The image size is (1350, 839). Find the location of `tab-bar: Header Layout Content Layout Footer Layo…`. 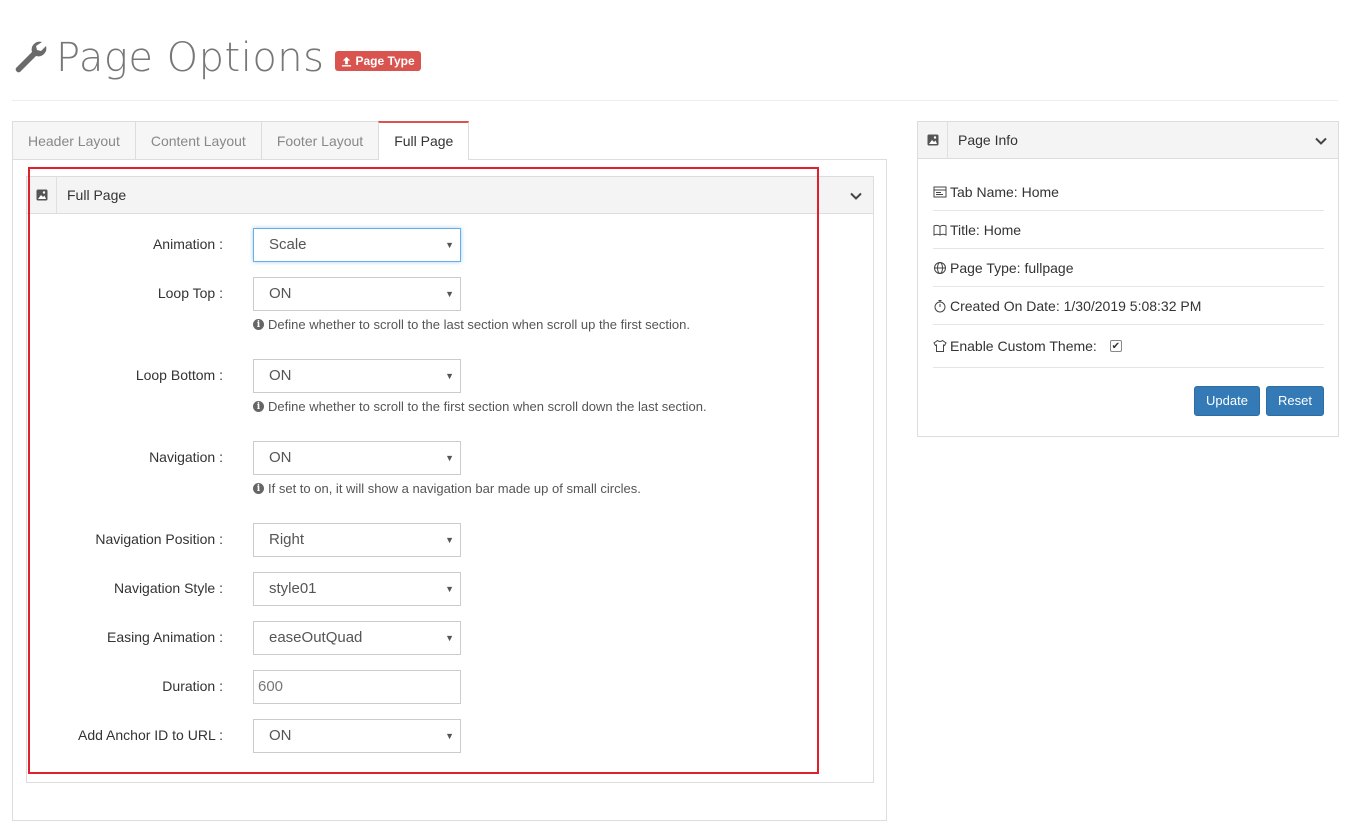

tab-bar: Header Layout Content Layout Footer Layo… is located at coordinates (241, 140).